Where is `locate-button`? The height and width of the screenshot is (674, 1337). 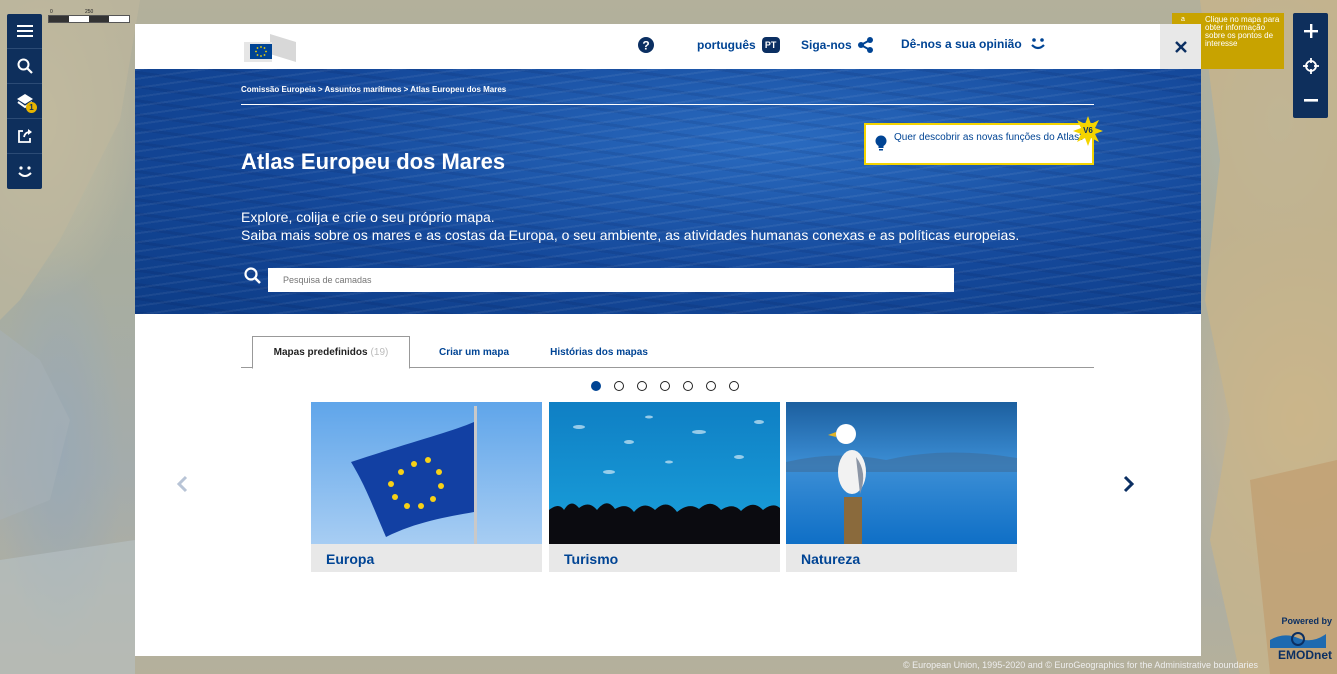 locate-button is located at coordinates (1310, 65).